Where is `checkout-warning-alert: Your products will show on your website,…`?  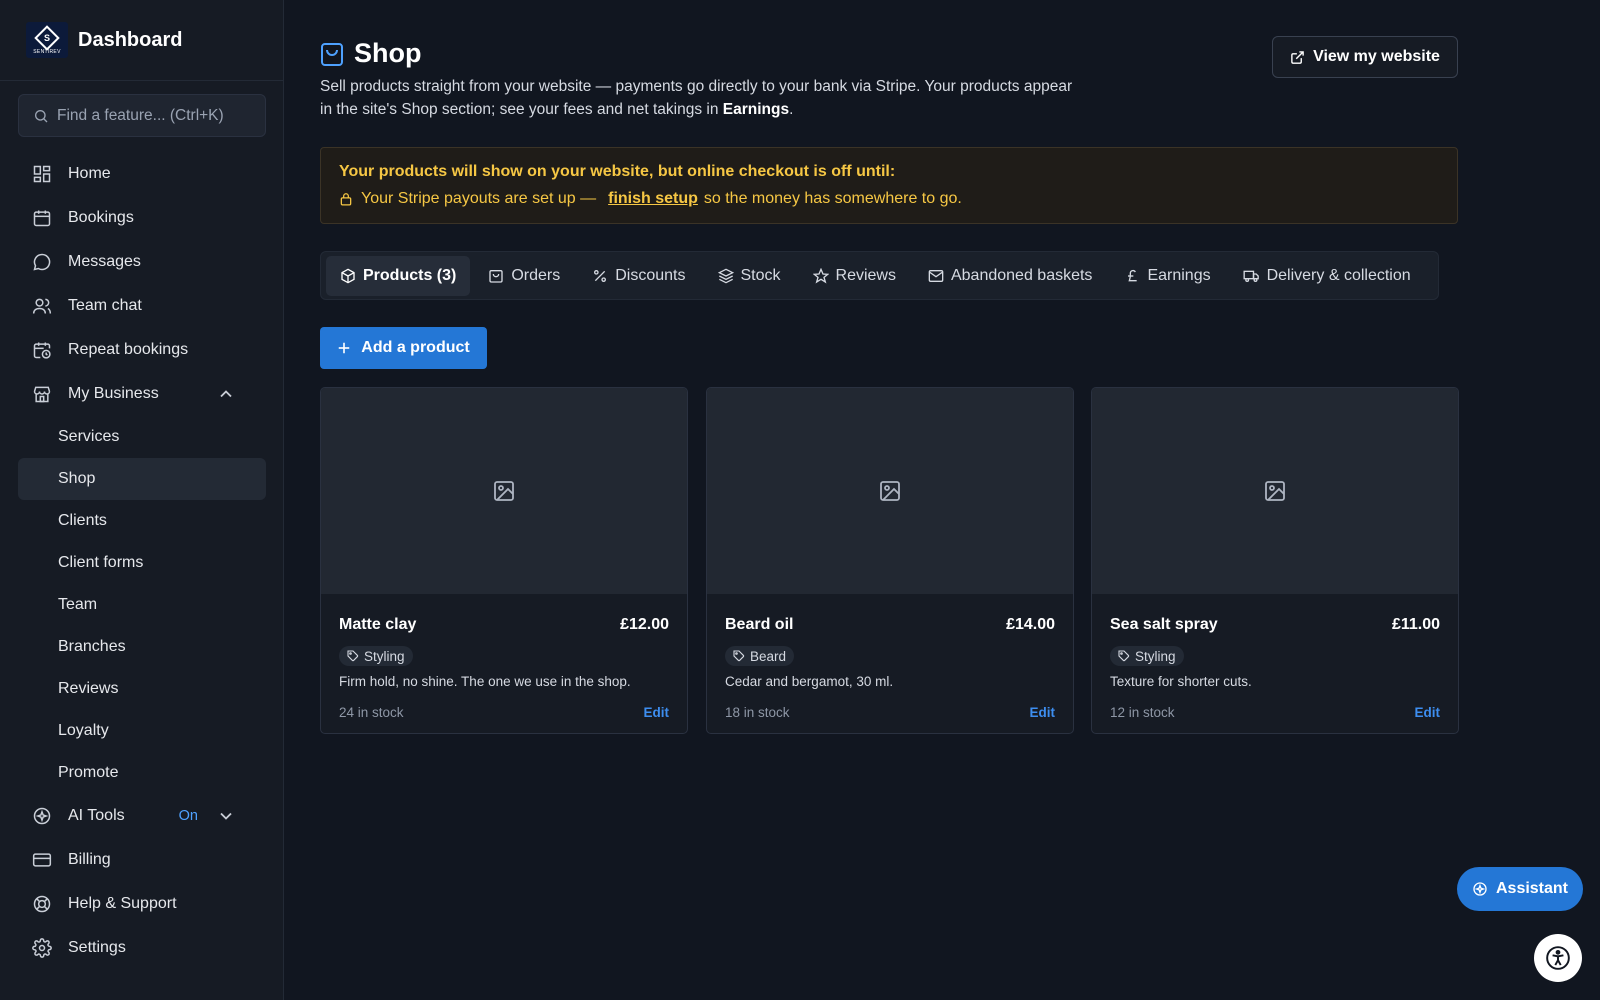
checkout-warning-alert: Your products will show on your website,… is located at coordinates (889, 185).